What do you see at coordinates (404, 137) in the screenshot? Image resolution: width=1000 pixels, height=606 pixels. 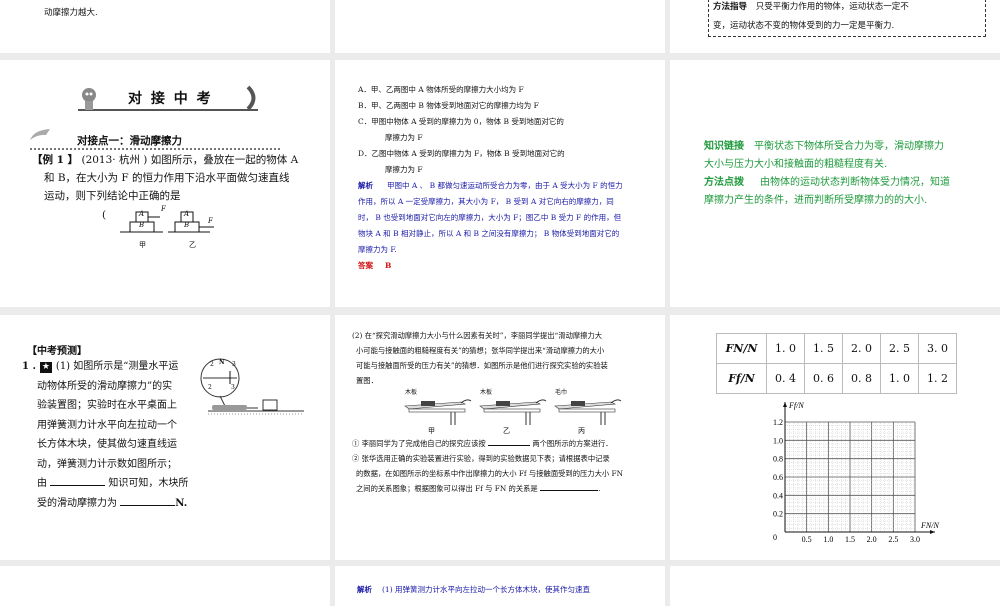 I see `option-c-cont: 摩擦力为 F` at bounding box center [404, 137].